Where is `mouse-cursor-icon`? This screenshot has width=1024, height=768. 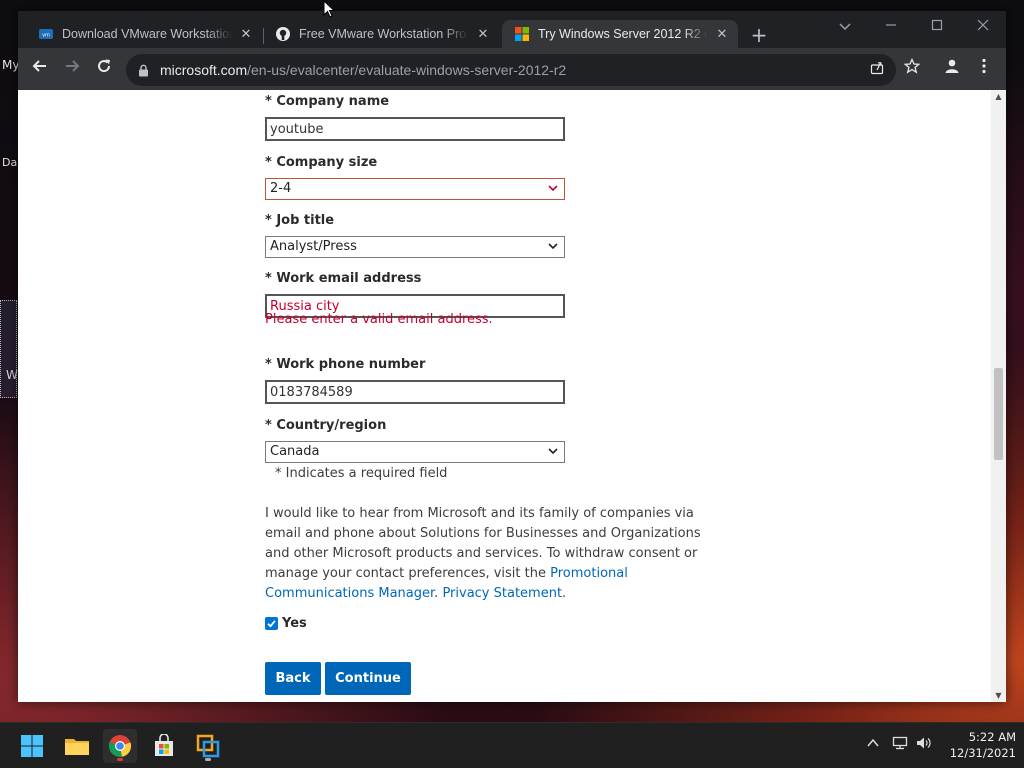
mouse-cursor-icon is located at coordinates (329, 9).